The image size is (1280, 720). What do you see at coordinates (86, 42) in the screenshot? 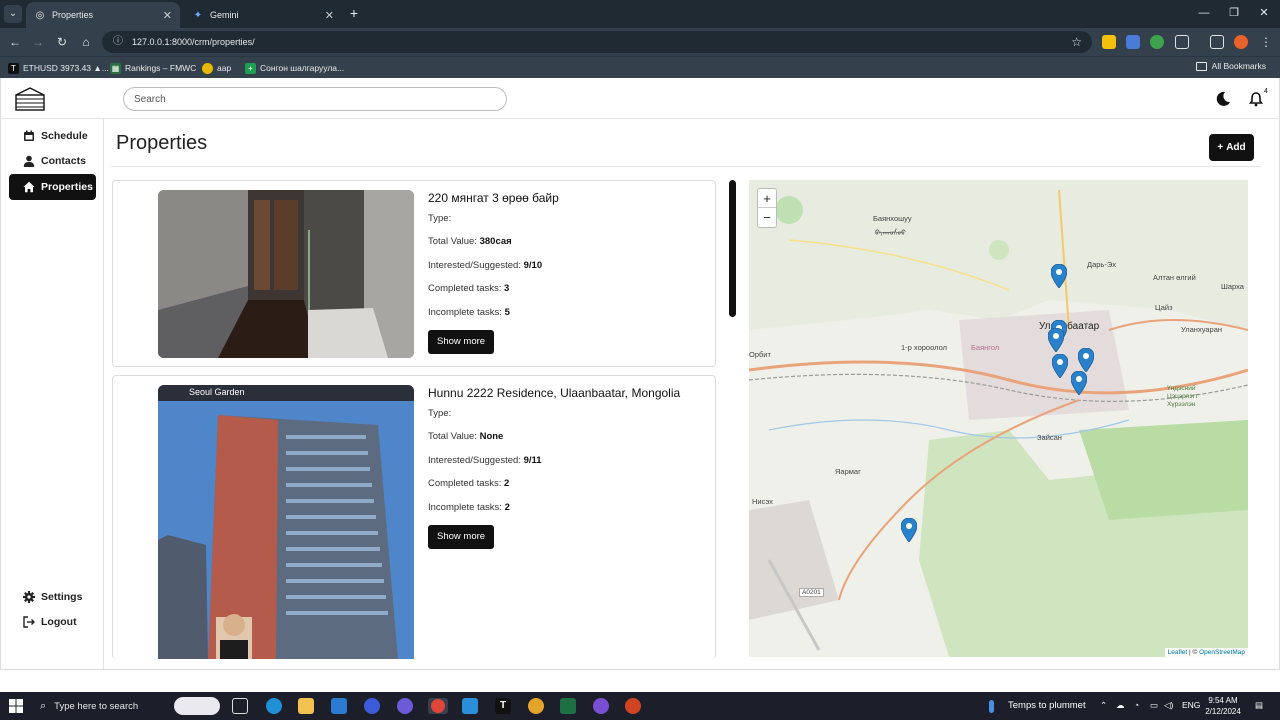
I see `home-button: ⌂` at bounding box center [86, 42].